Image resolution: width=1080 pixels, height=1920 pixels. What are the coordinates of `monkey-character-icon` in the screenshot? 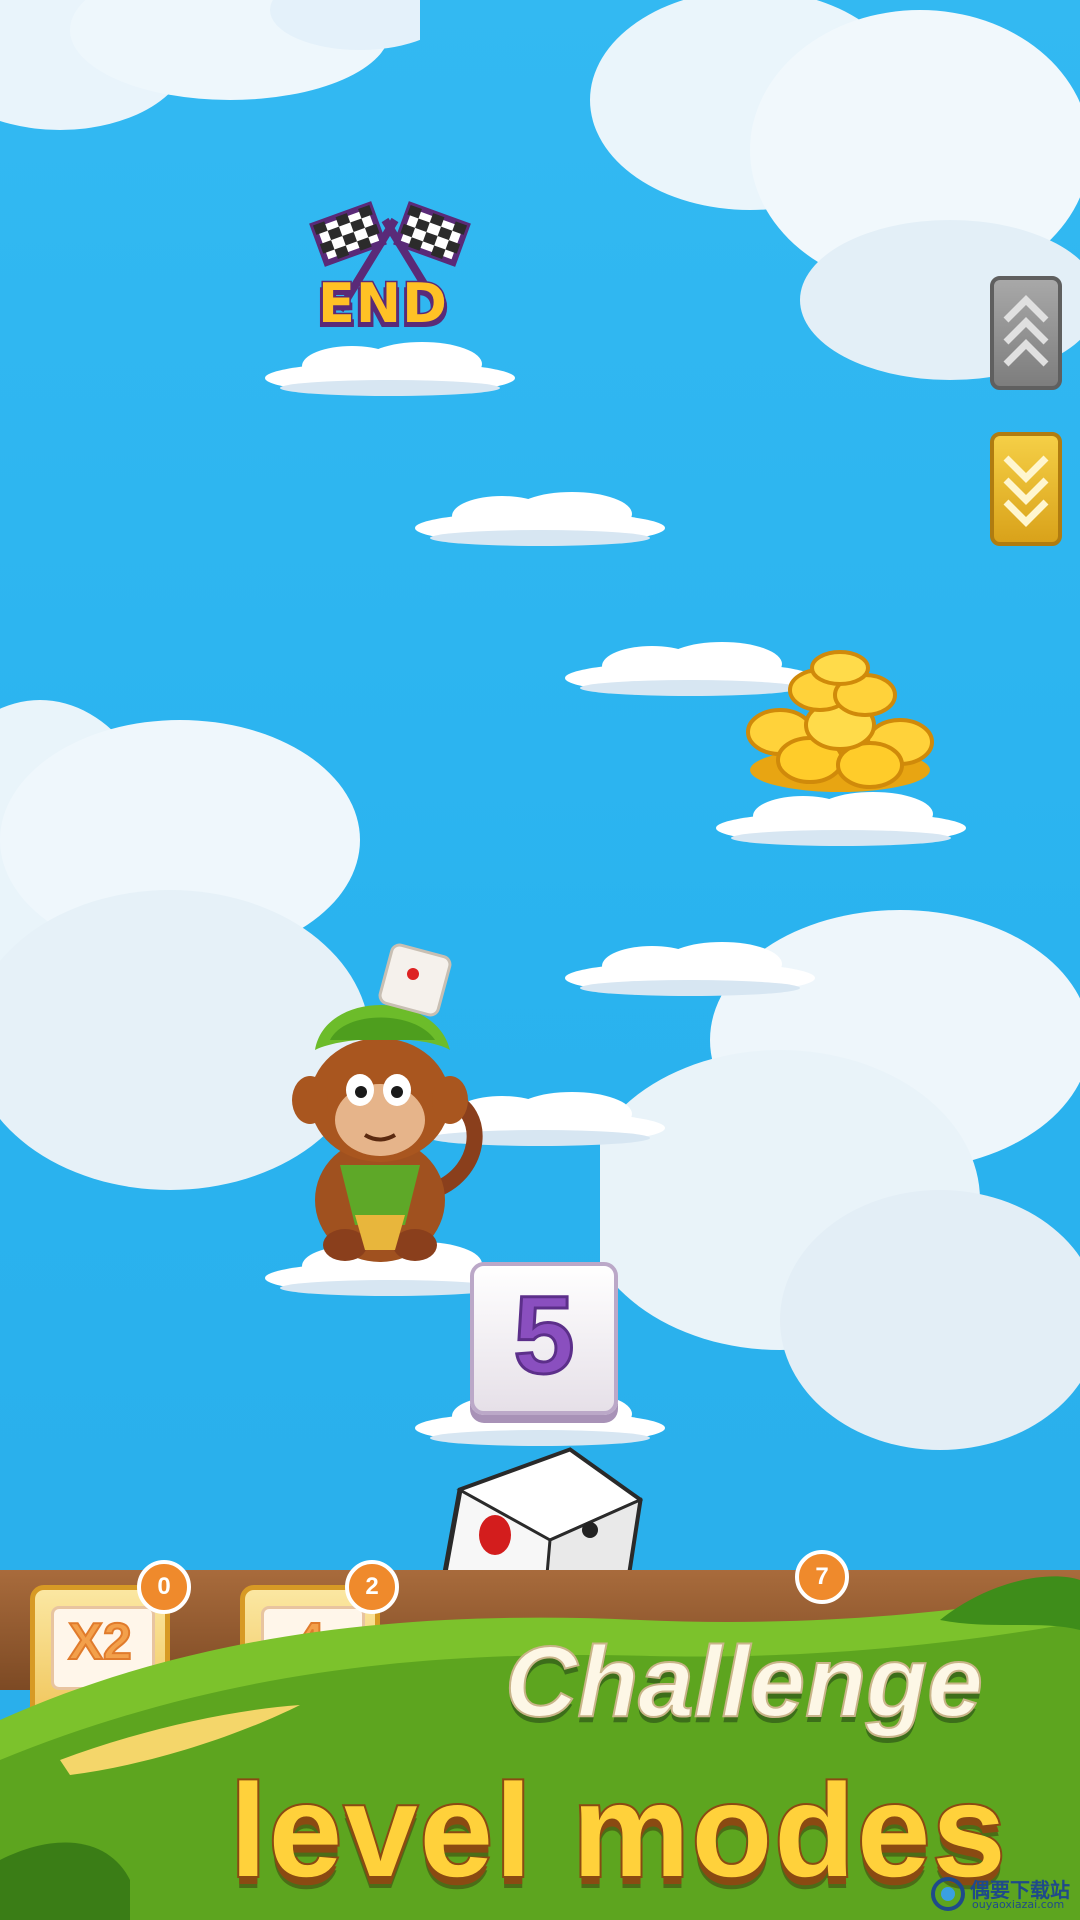 It's located at (387, 1102).